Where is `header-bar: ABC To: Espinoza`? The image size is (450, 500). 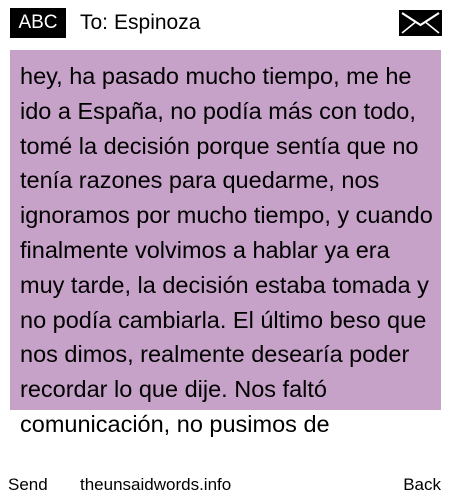
header-bar: ABC To: Espinoza is located at coordinates (225, 23).